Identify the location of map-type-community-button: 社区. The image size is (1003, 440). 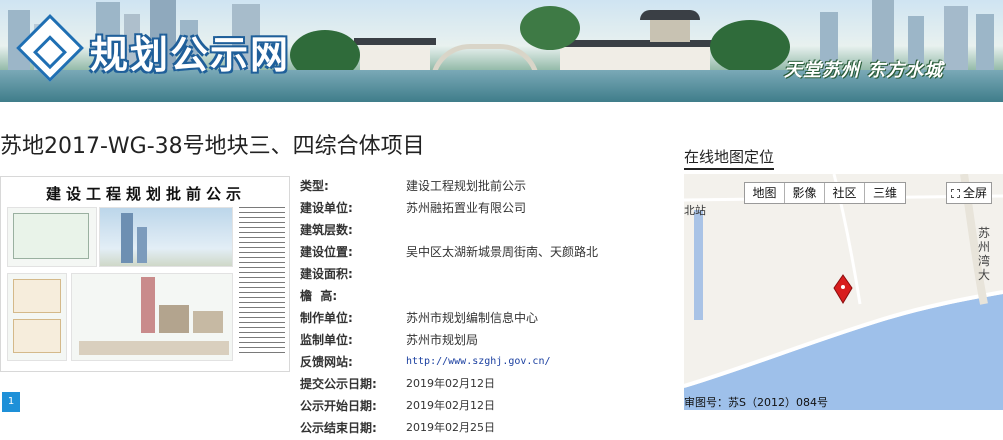
(845, 193).